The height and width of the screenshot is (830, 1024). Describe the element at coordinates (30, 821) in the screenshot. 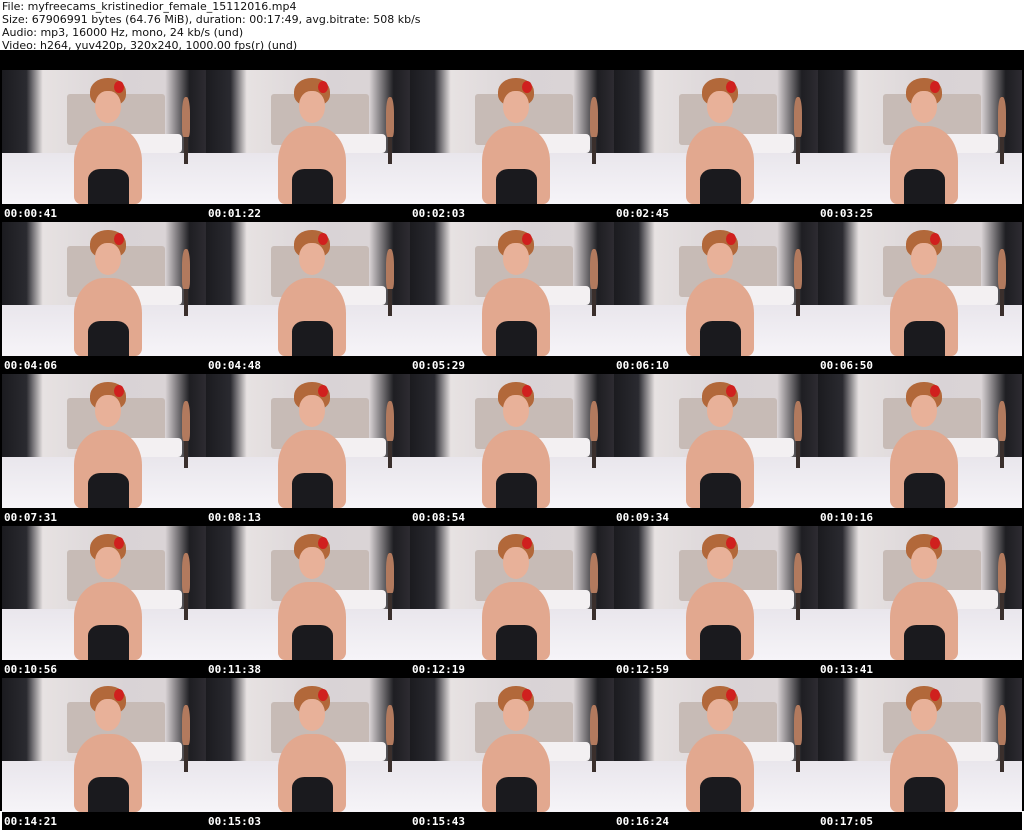

I see `thumbnail-timestamp: 00:14:21` at that location.